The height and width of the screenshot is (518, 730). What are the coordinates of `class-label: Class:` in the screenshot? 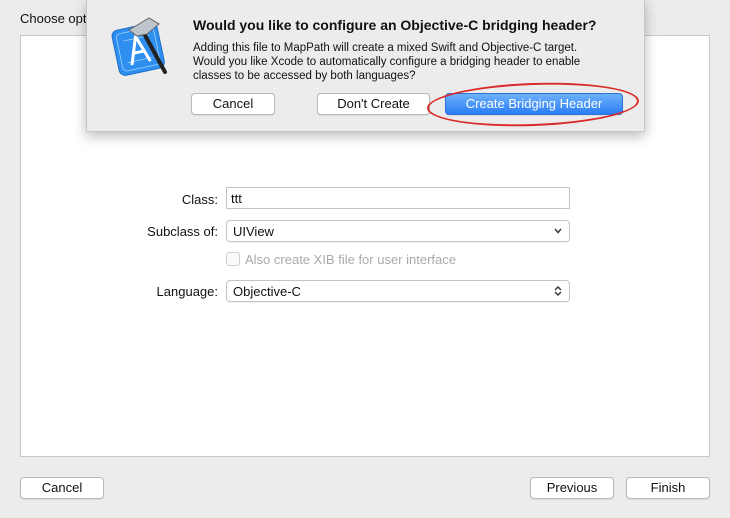 It's located at (199, 199).